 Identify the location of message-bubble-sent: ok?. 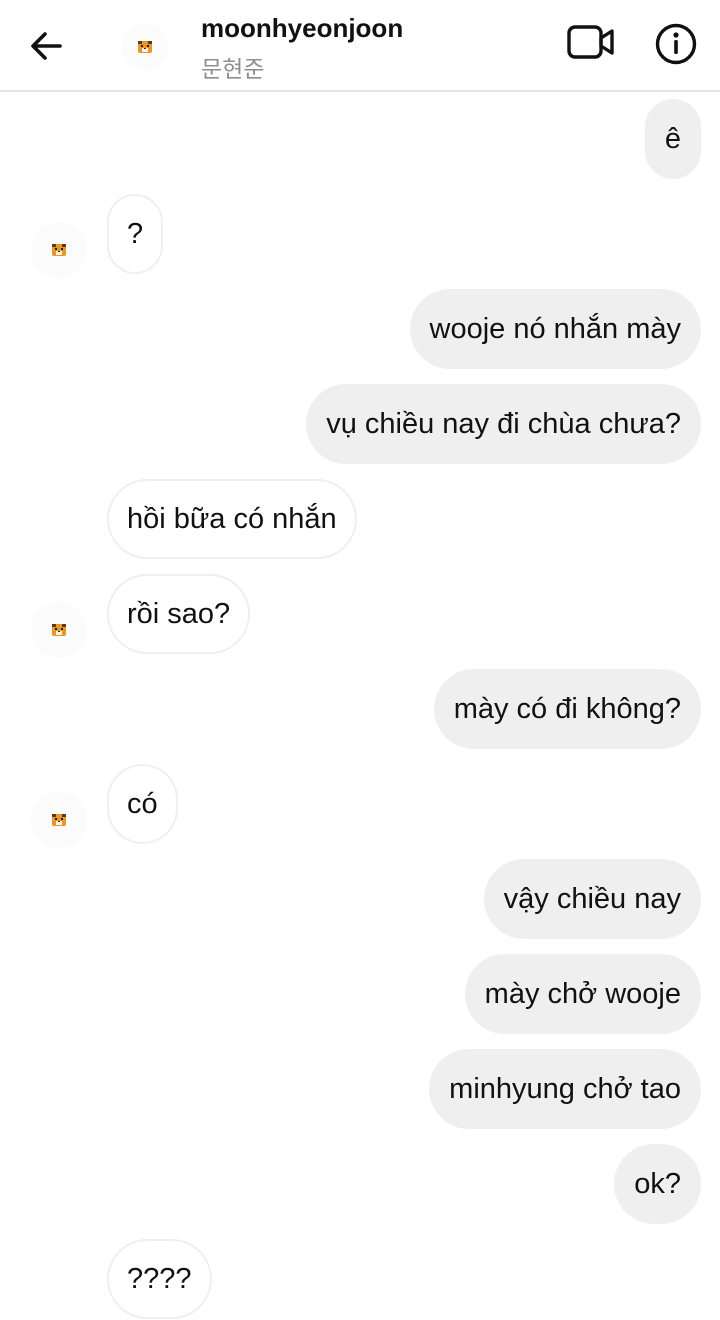
(657, 1184).